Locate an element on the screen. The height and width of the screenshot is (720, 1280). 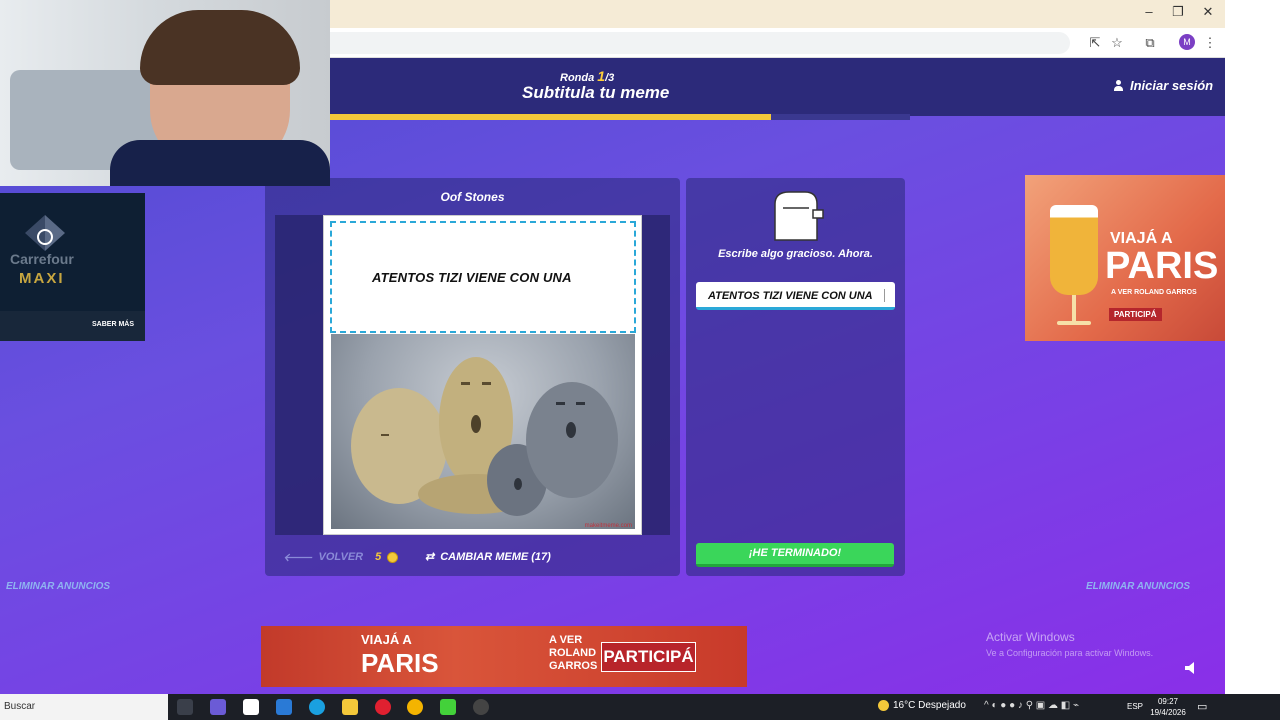
ad-left-sub: MAXI is located at coordinates (42, 278).